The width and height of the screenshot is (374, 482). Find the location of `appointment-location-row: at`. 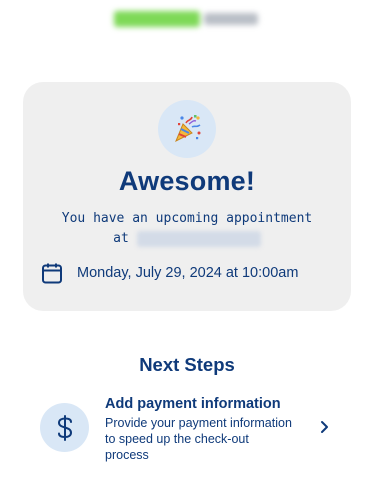

appointment-location-row: at is located at coordinates (187, 239).